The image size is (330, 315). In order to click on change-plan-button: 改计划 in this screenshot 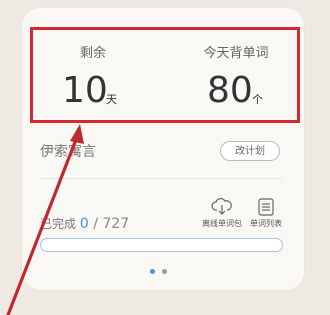, I will do `click(250, 151)`.